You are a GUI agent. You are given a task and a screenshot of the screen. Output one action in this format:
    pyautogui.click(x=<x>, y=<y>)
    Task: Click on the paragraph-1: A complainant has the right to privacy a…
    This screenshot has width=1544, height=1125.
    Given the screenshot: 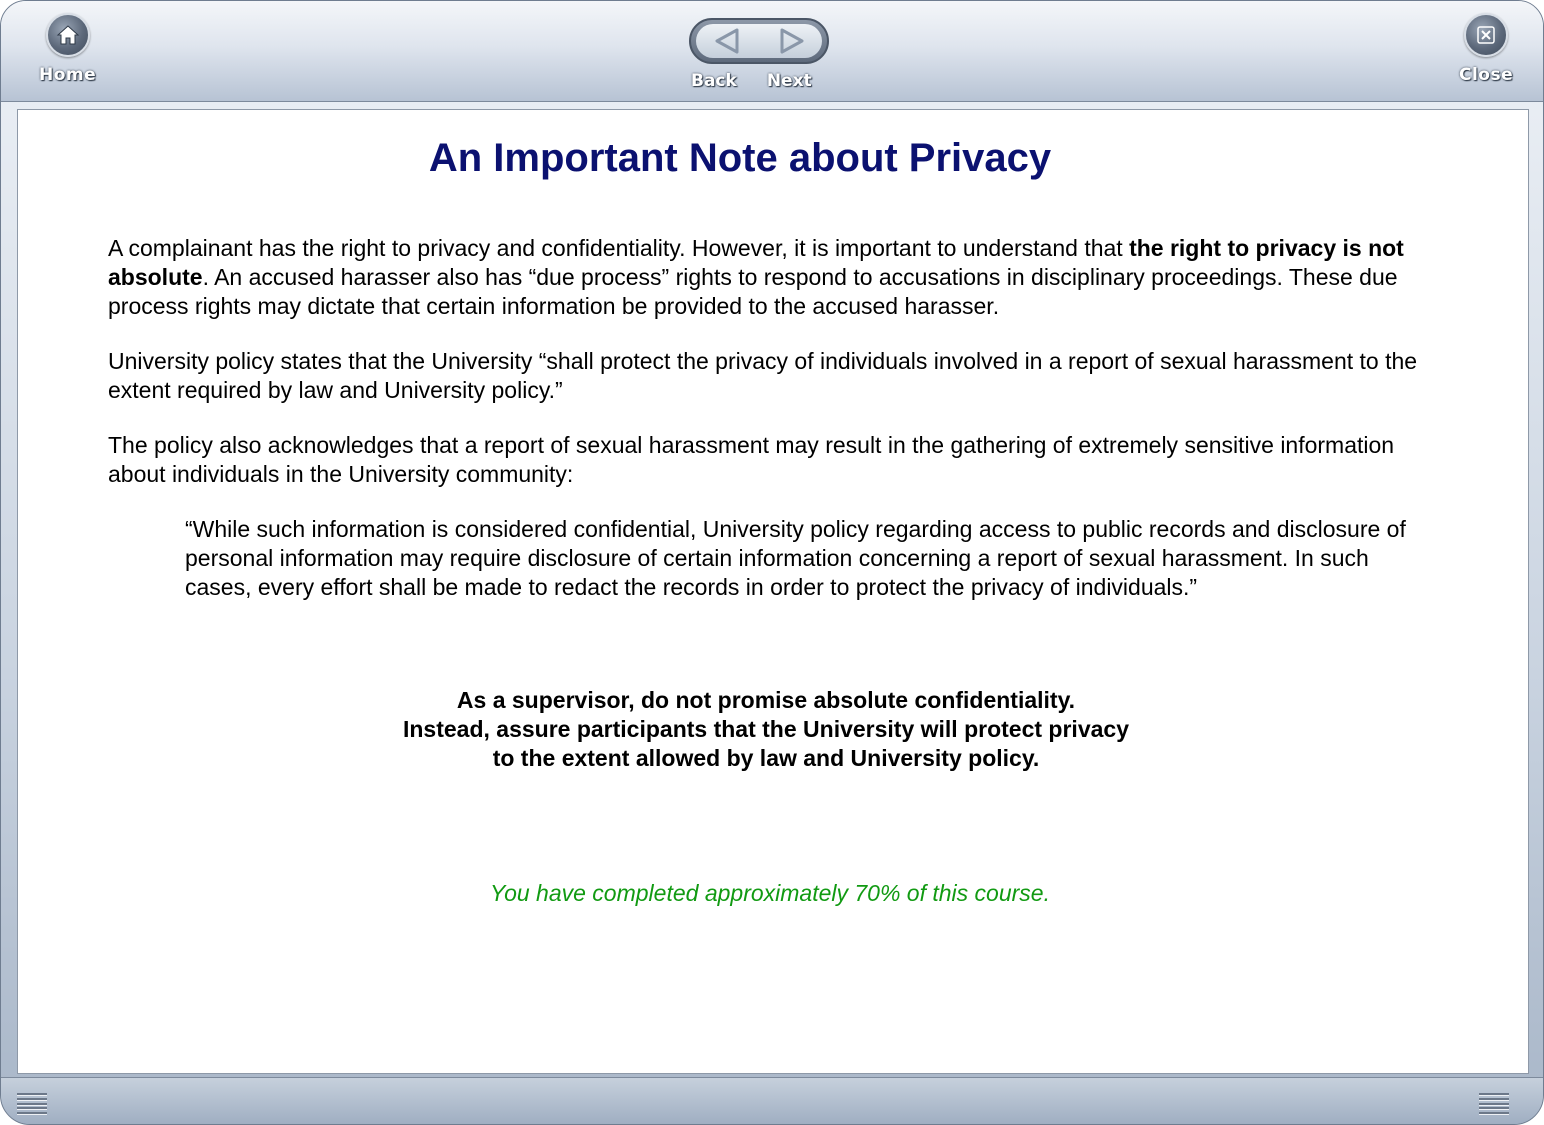 What is the action you would take?
    pyautogui.click(x=773, y=277)
    